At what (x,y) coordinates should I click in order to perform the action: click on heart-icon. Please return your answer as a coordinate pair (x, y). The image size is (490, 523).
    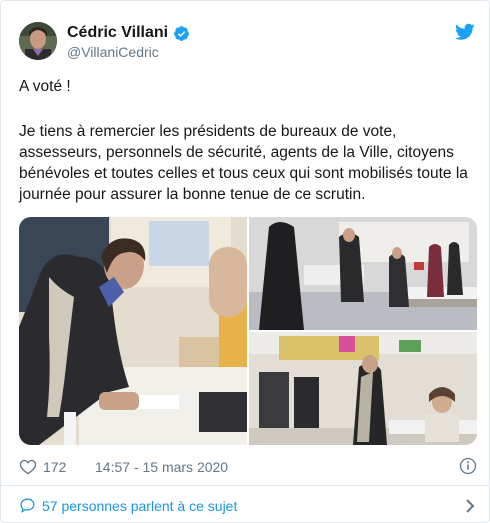
    Looking at the image, I should click on (28, 466).